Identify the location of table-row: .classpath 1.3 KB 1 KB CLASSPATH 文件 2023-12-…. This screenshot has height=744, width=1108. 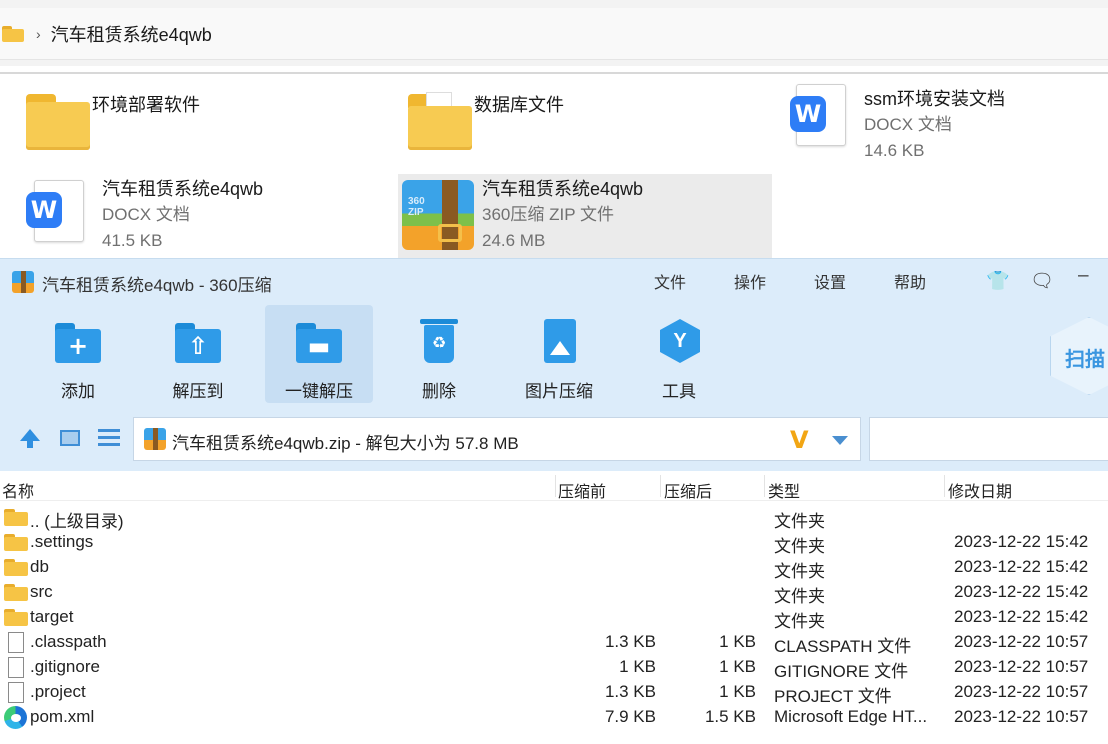
(554, 643).